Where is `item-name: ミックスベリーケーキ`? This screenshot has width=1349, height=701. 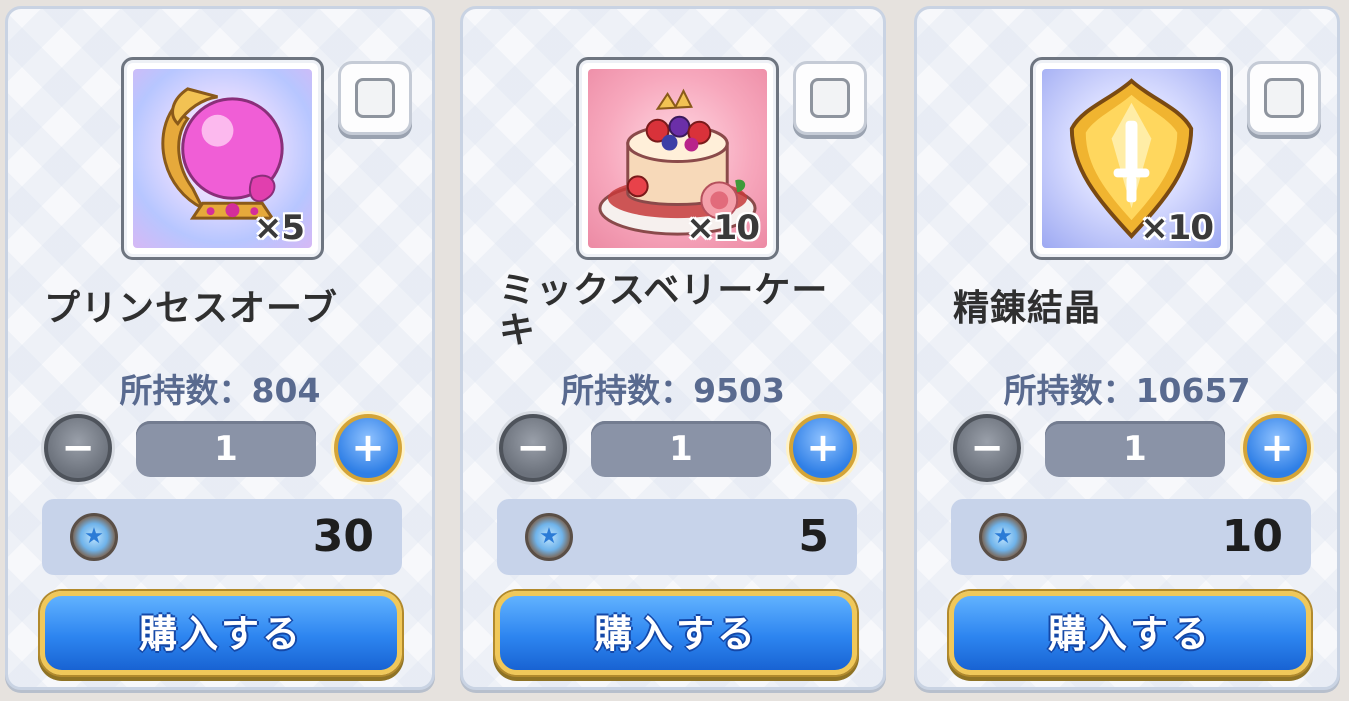 item-name: ミックスベリーケーキ is located at coordinates (664, 310).